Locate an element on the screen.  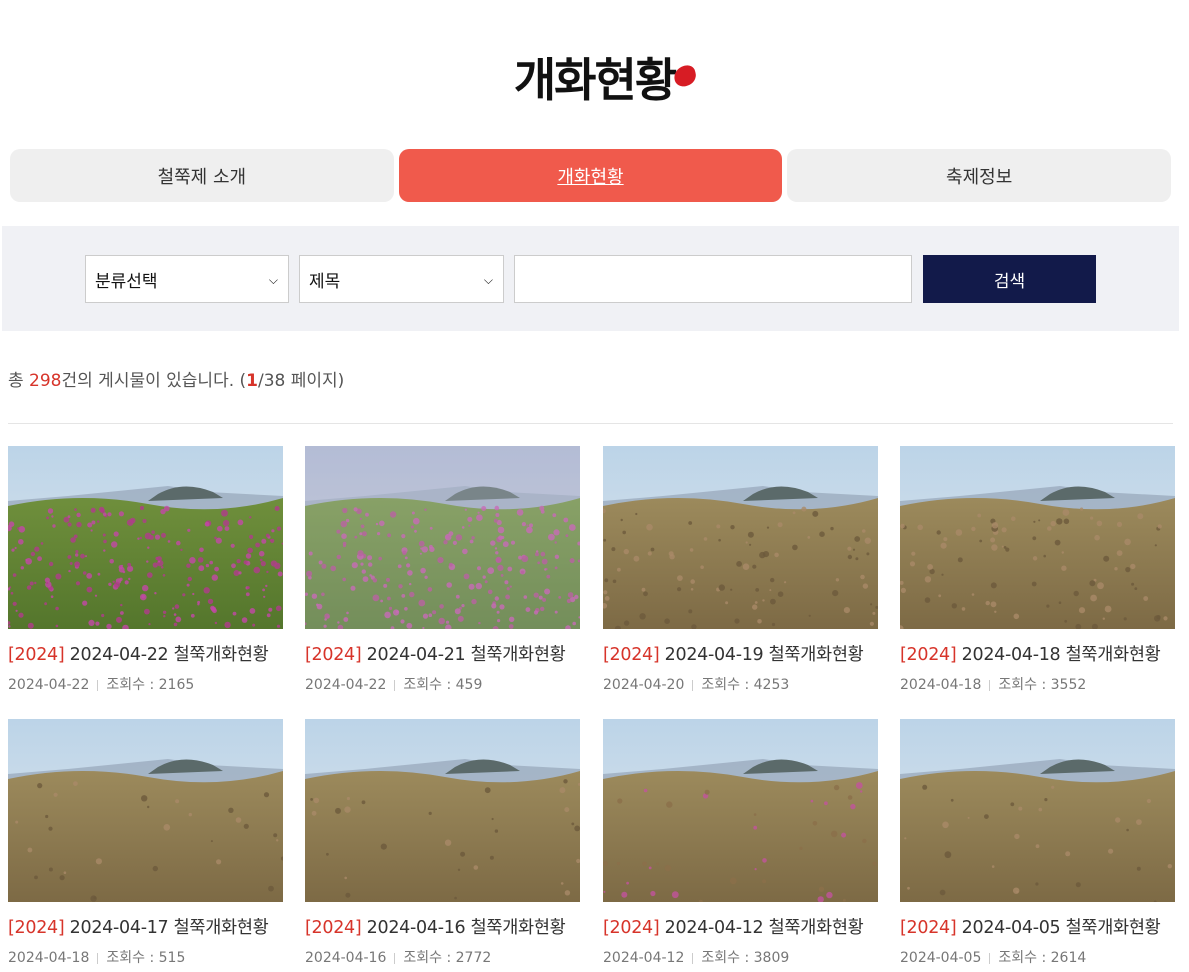
category-select-value: 분류선택 is located at coordinates (126, 281).